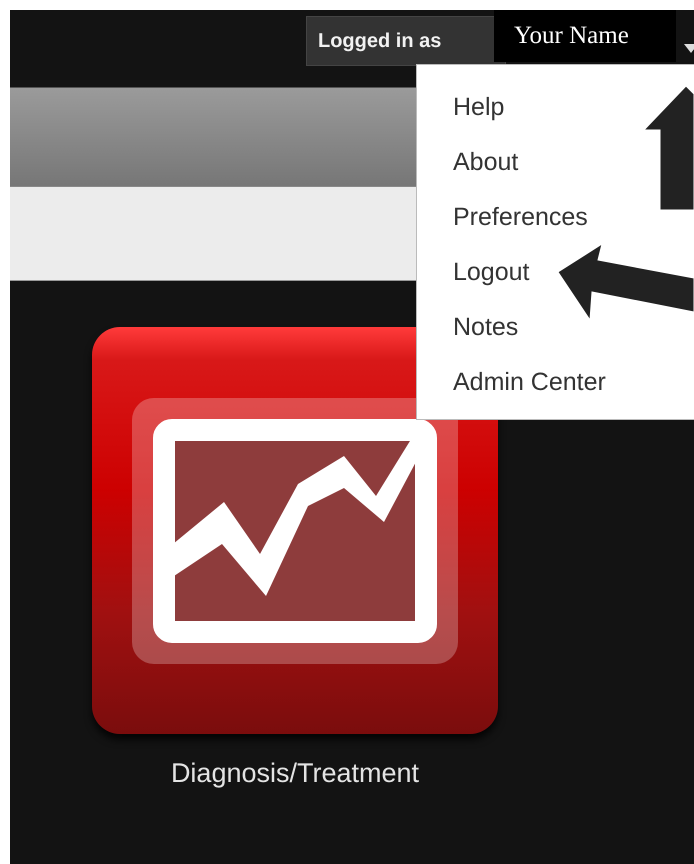  What do you see at coordinates (529, 382) in the screenshot?
I see `menu-item: Admin Center` at bounding box center [529, 382].